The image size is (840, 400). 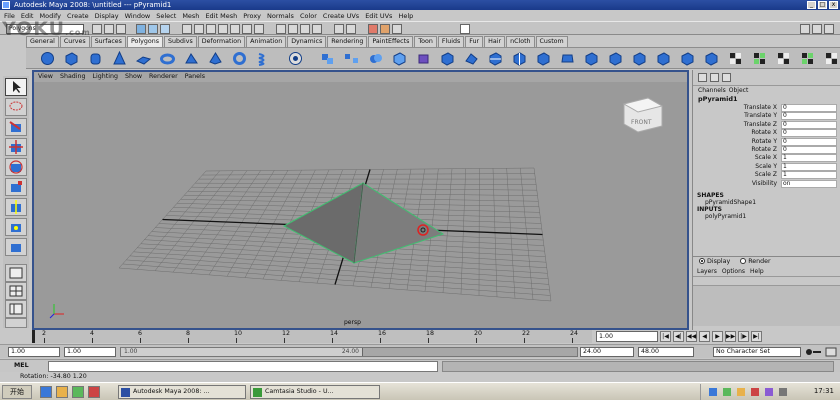 I want to click on reduce-icon, so click(x=663, y=58).